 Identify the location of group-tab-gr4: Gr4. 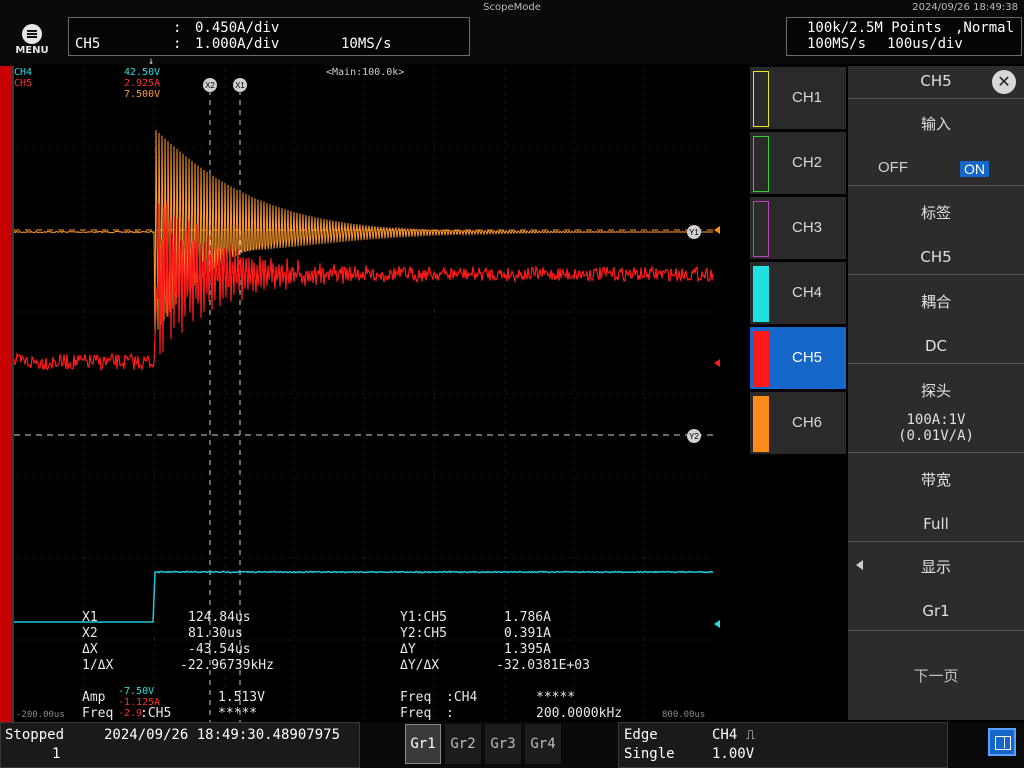
(543, 744).